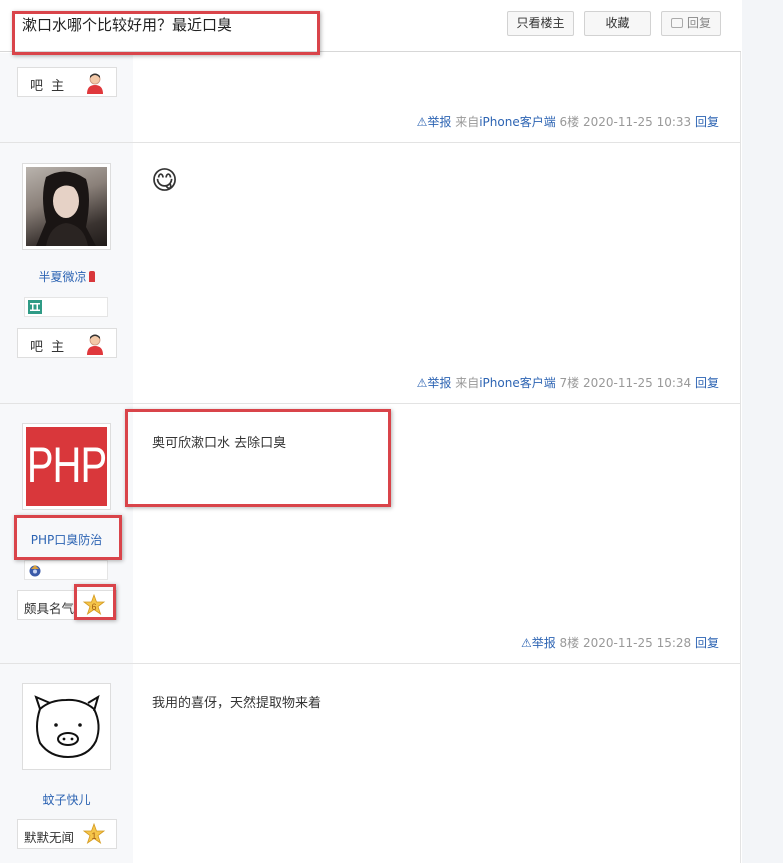  I want to click on post-time: 2020-11-25 10:33, so click(637, 122).